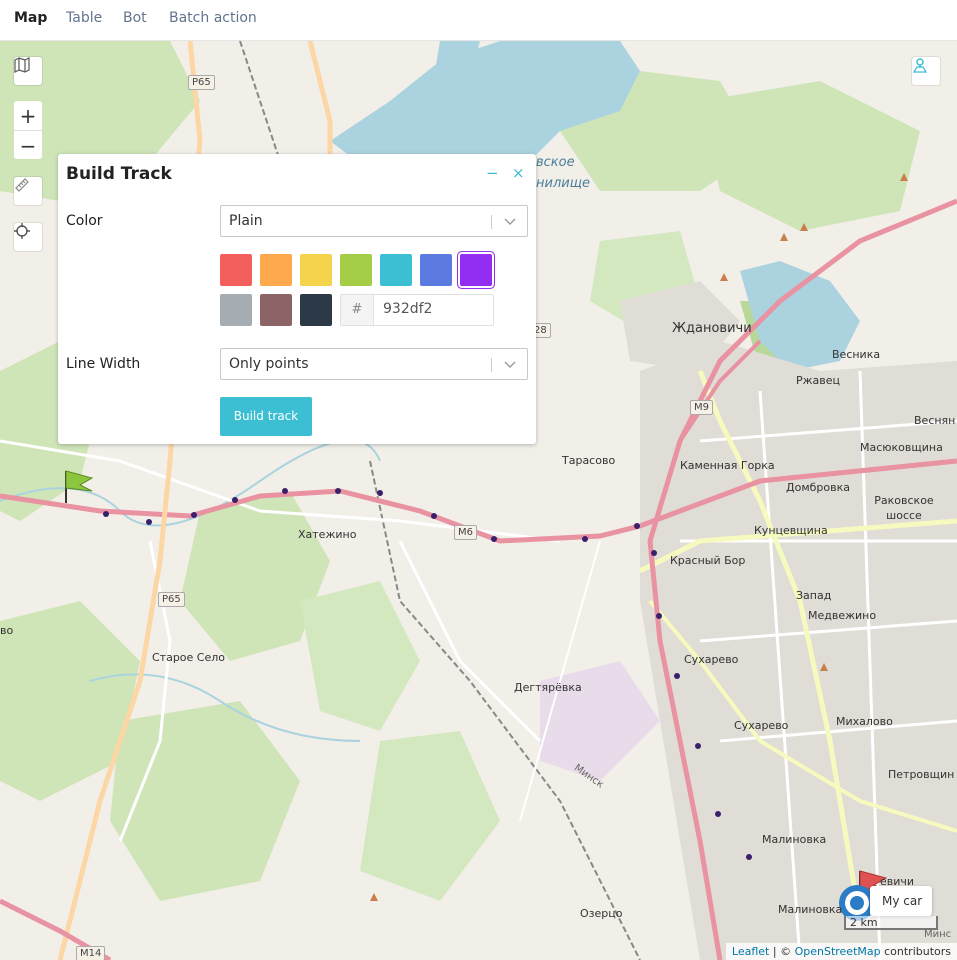  Describe the element at coordinates (814, 595) in the screenshot. I see `place-label: Запад` at that location.